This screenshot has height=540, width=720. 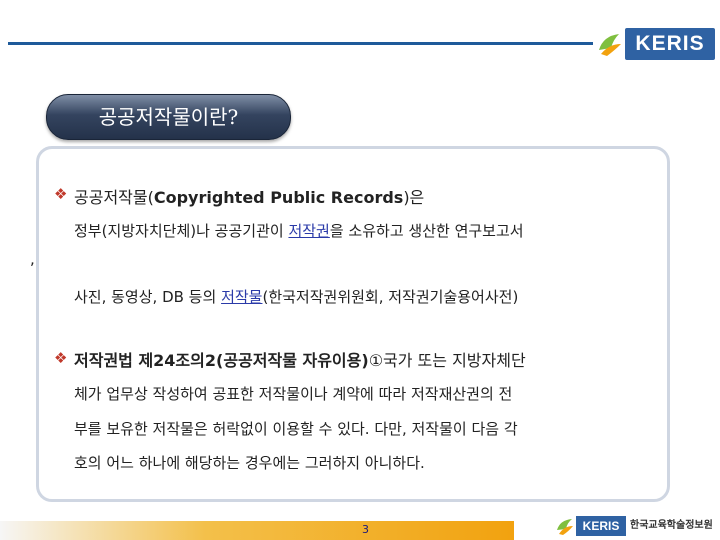 What do you see at coordinates (601, 526) in the screenshot?
I see `footer-logo-text: KERIS` at bounding box center [601, 526].